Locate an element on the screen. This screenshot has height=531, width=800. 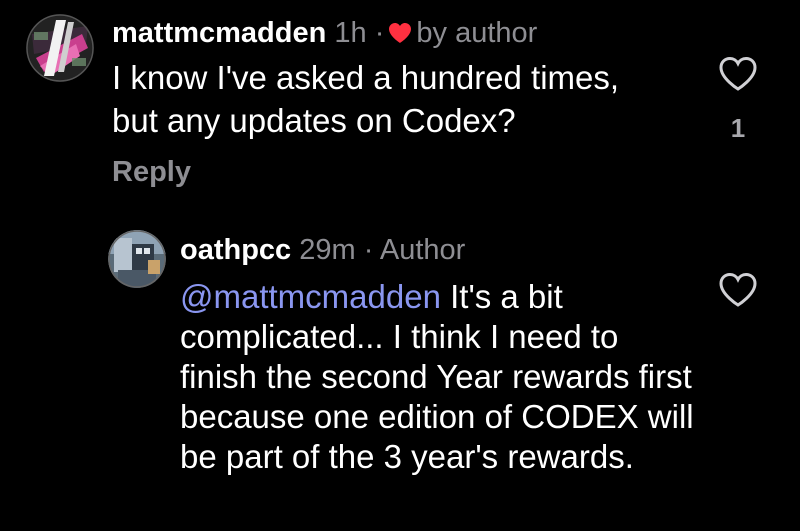
comment-header: mattmcmadden 1h · by author is located at coordinates (324, 33).